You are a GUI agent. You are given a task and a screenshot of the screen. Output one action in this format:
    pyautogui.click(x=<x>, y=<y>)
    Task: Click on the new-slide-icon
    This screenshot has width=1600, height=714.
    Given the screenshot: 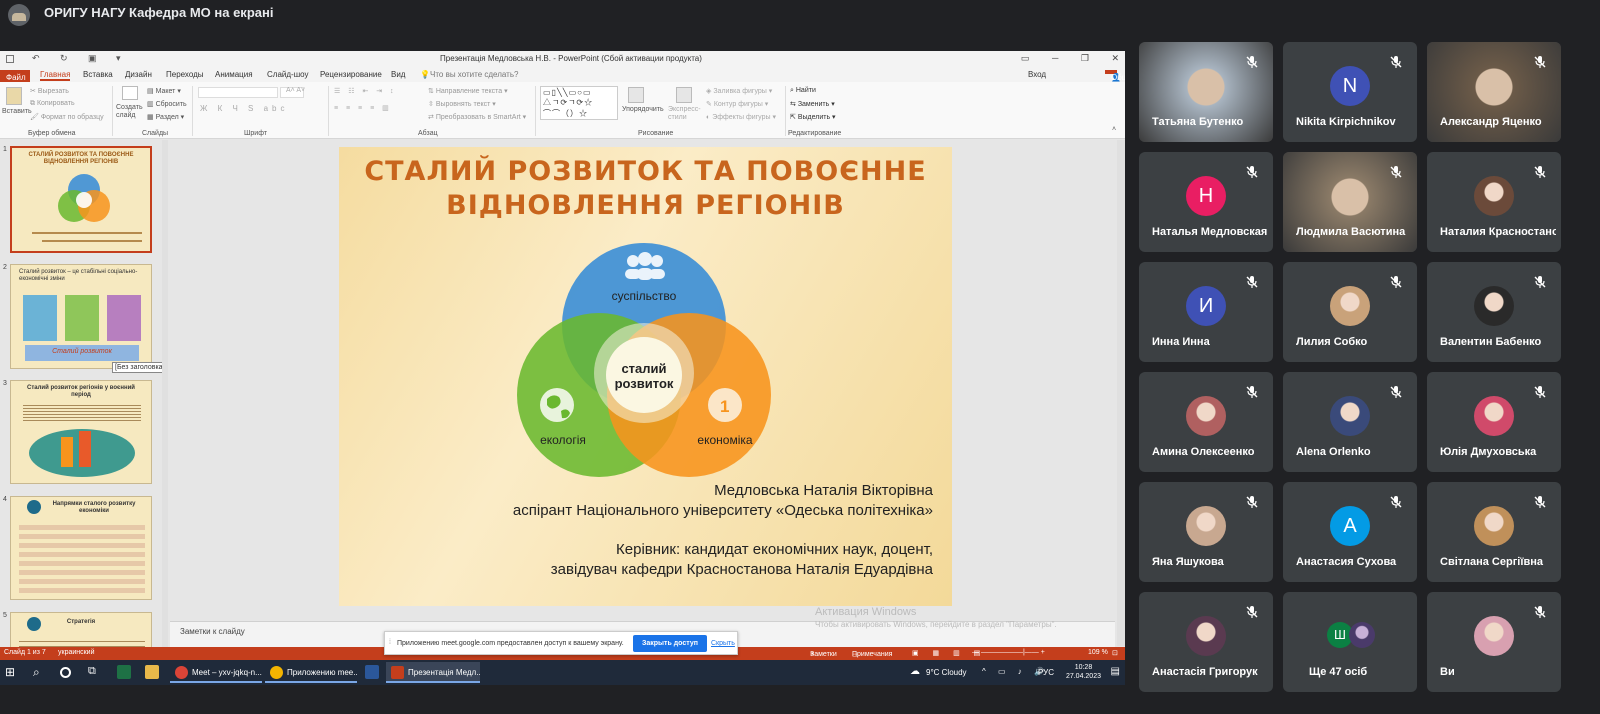 What is the action you would take?
    pyautogui.click(x=130, y=93)
    